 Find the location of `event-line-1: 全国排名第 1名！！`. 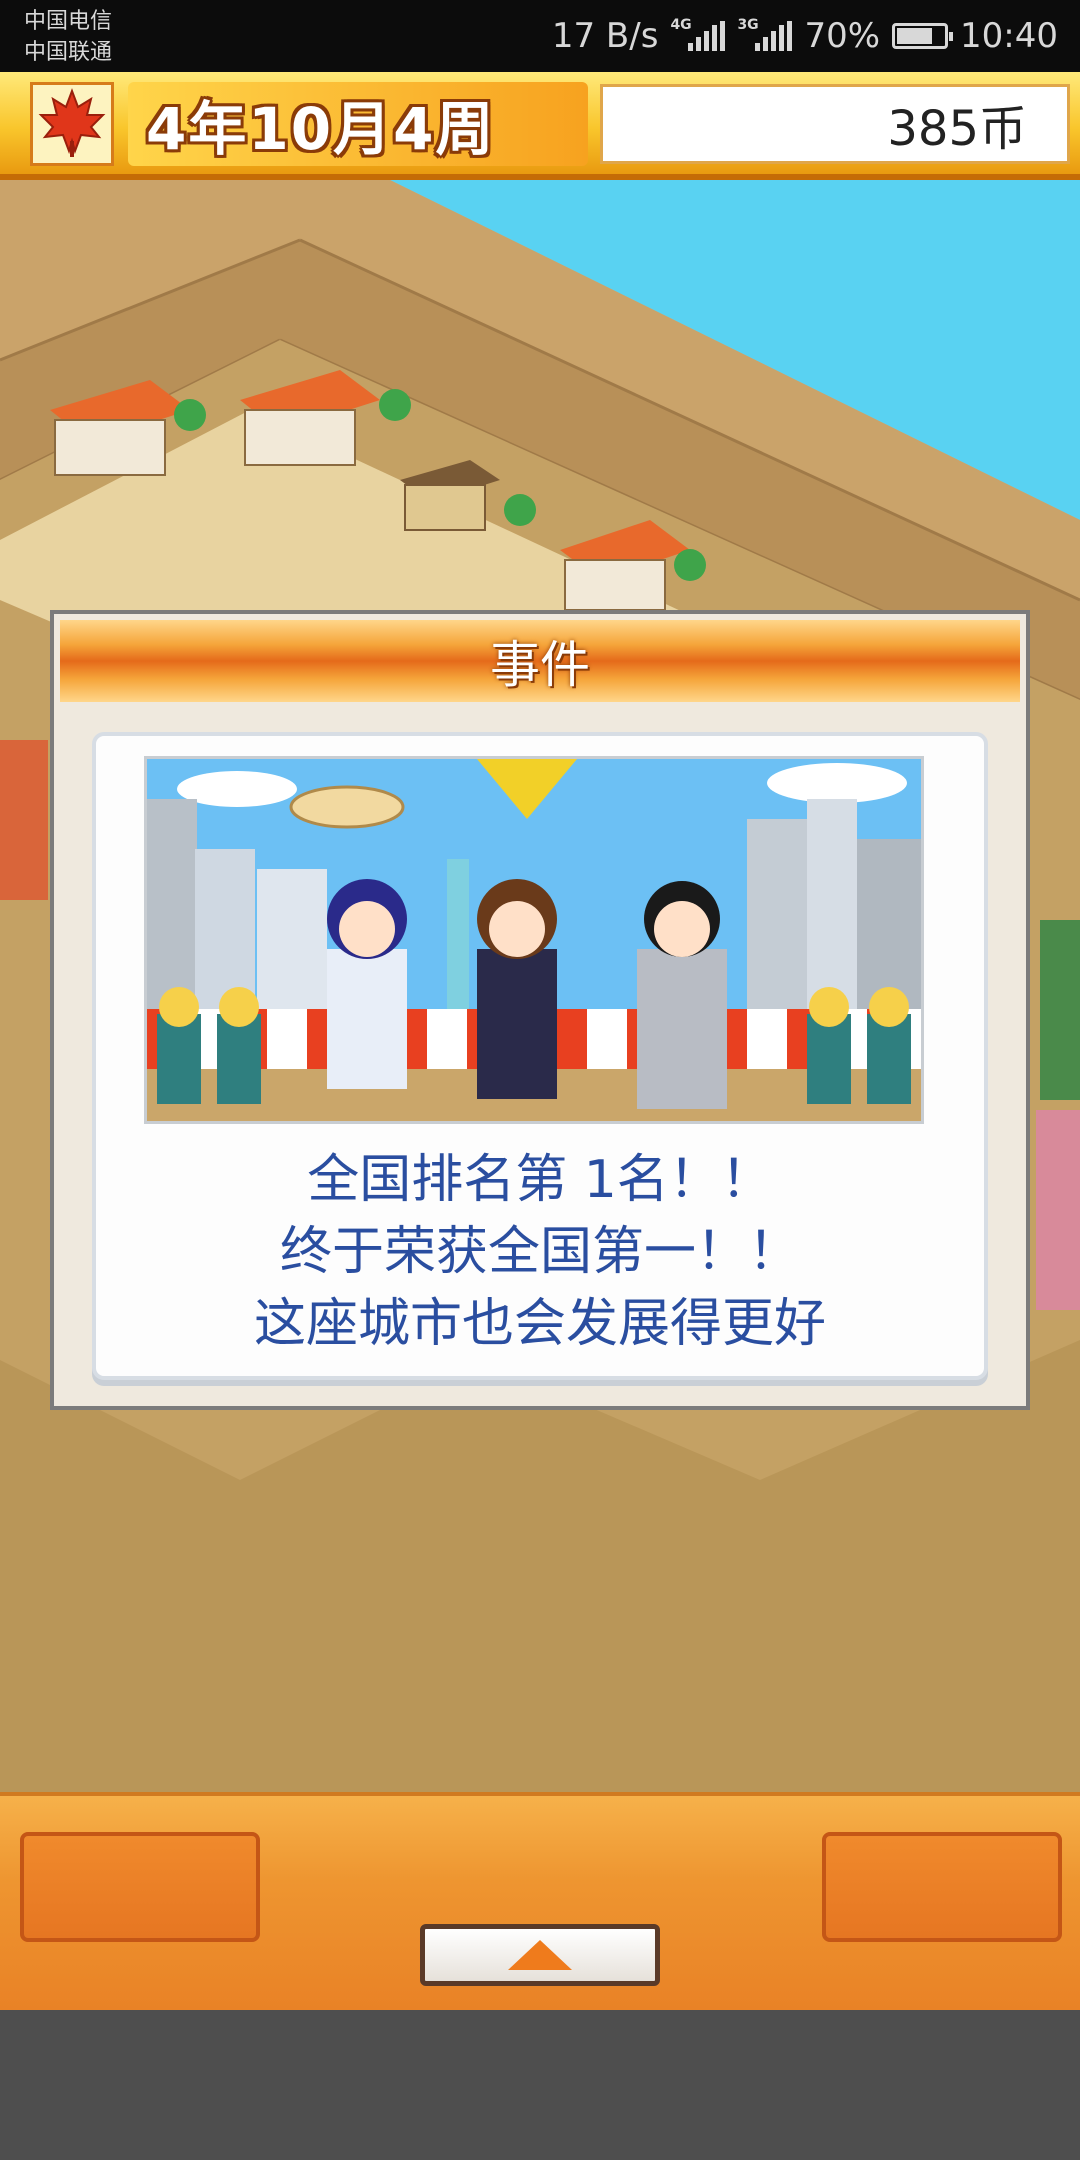

event-line-1: 全国排名第 1名！！ is located at coordinates (540, 1180).